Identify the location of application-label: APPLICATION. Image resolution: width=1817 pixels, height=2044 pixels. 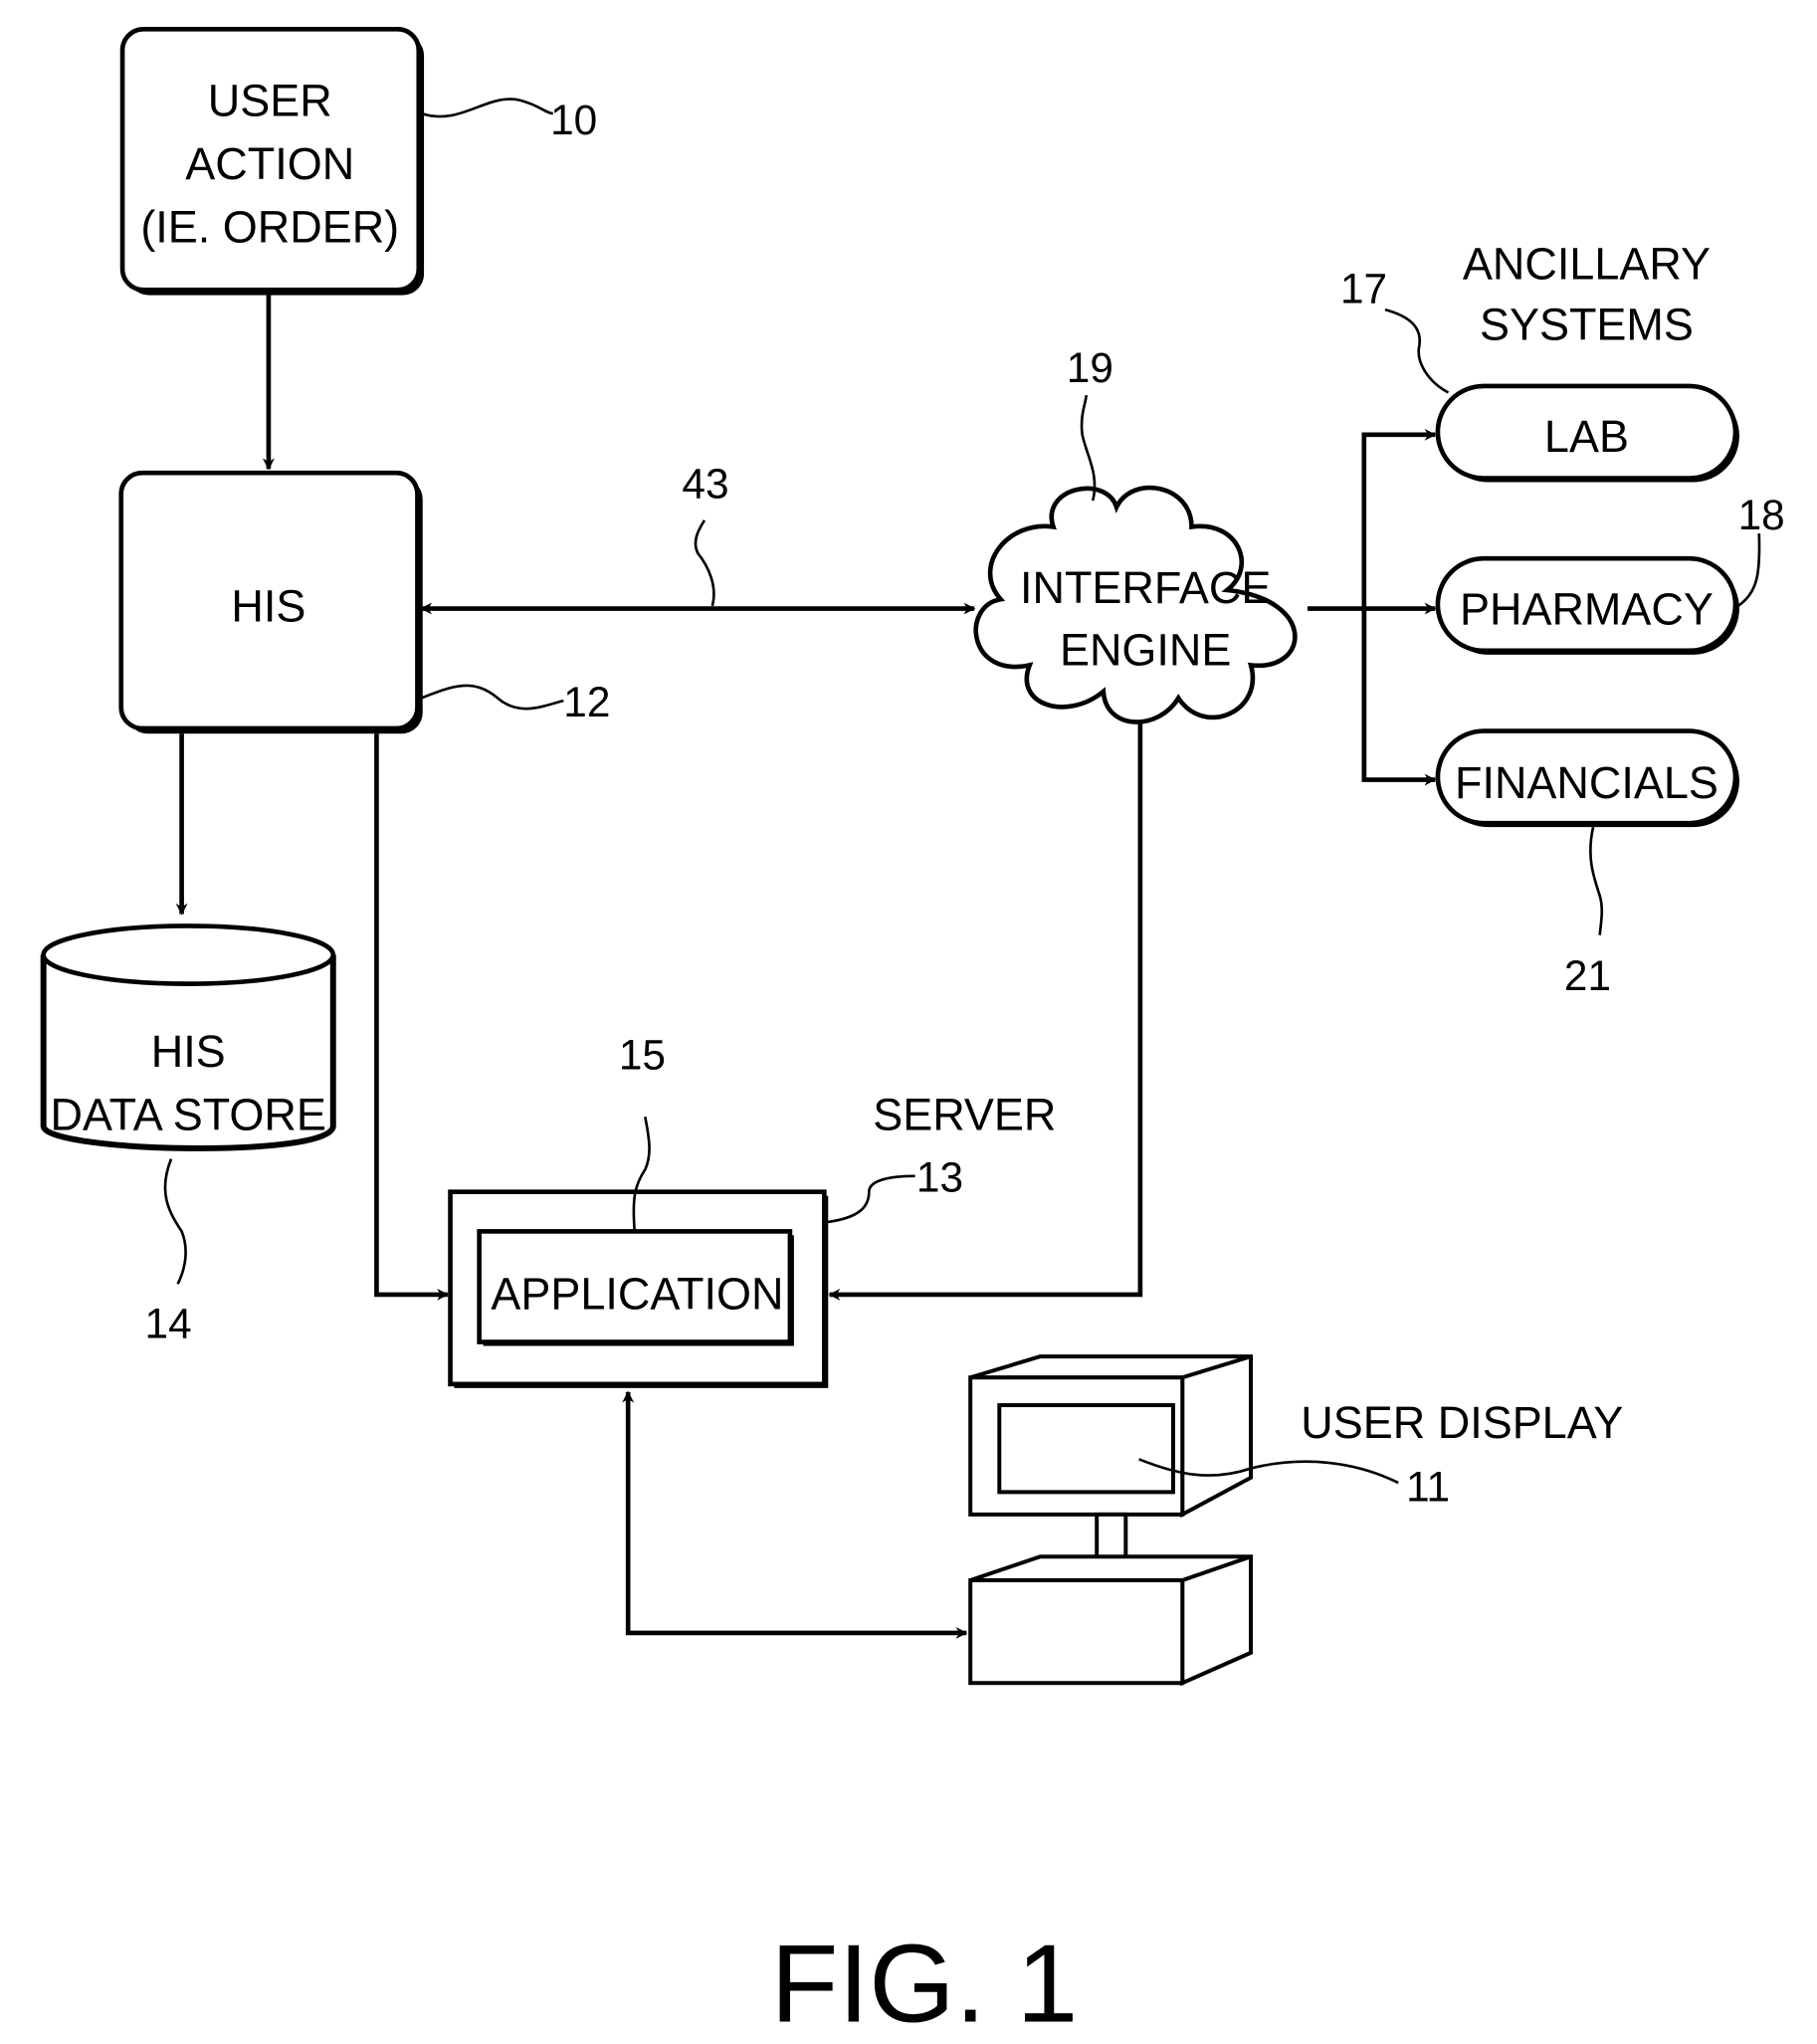
(637, 1293).